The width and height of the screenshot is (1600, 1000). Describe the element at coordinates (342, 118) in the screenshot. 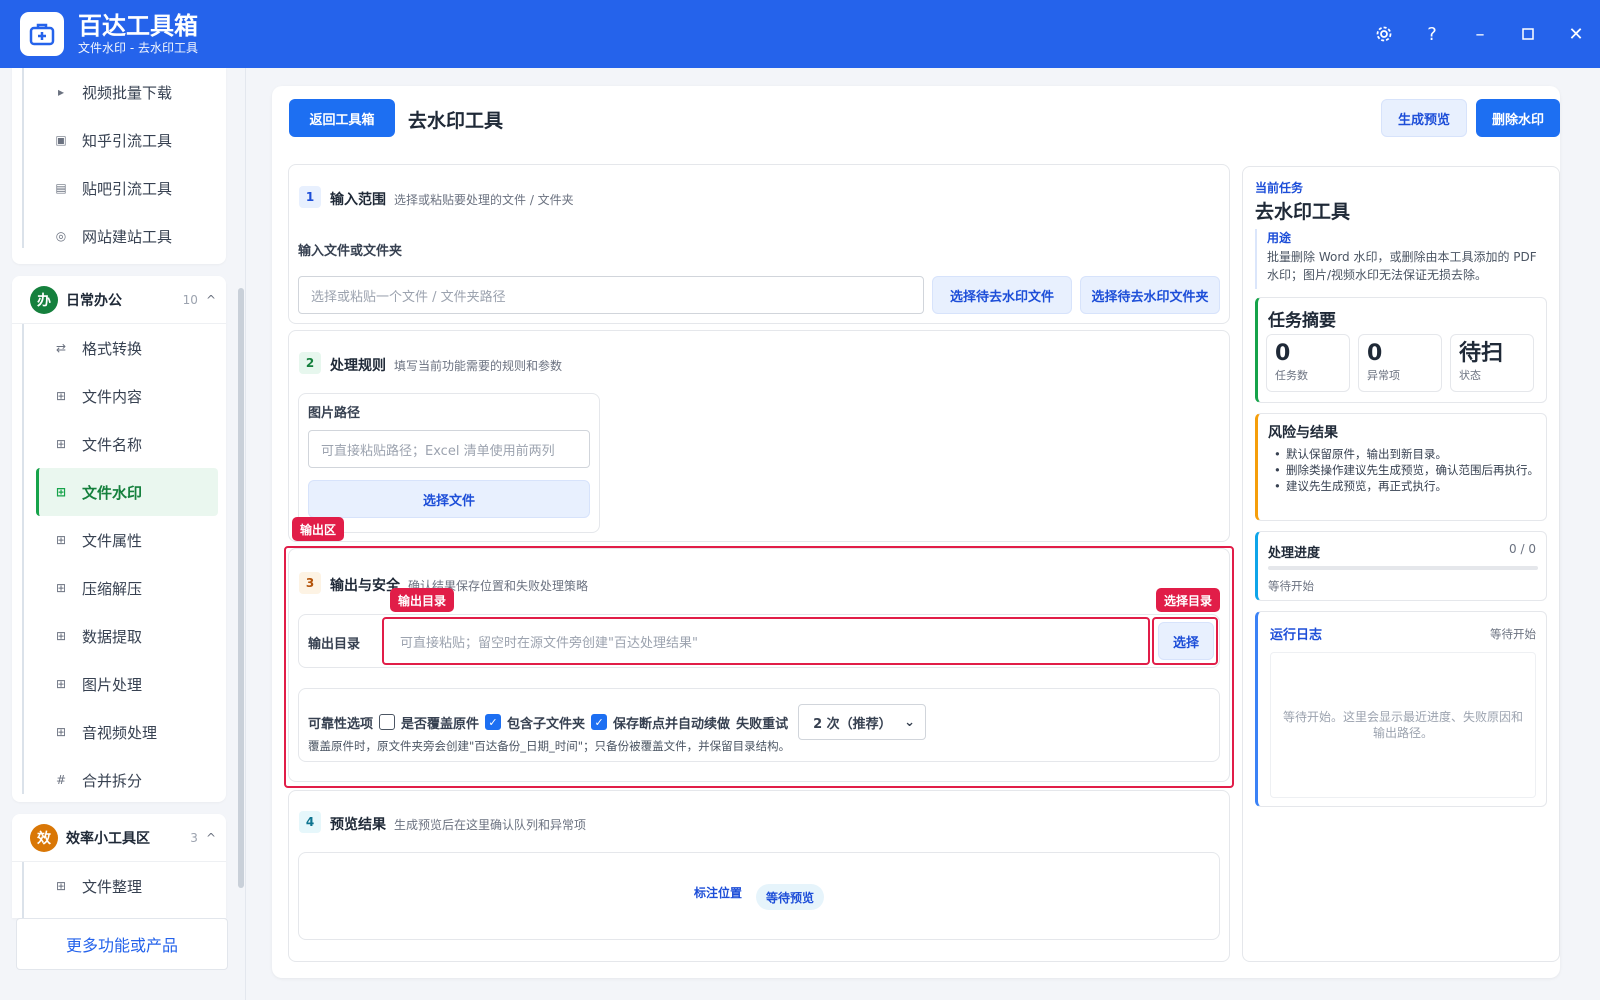

I see `back-to-toolbox-button: 返回工具箱` at that location.